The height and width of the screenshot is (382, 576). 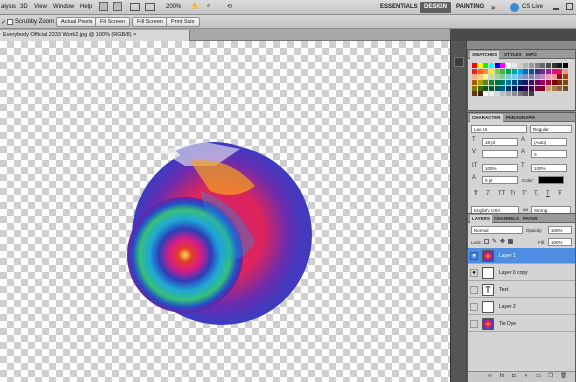 What do you see at coordinates (501, 194) in the screenshot?
I see `all-caps-button: TT` at bounding box center [501, 194].